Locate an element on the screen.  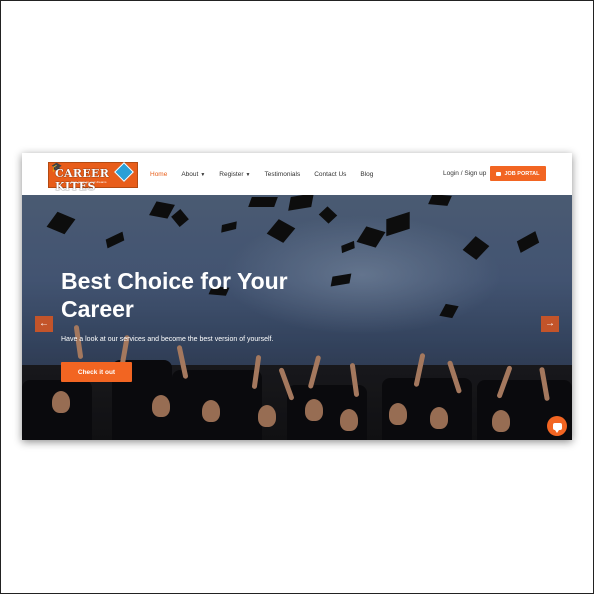
nav-item-label: Blog is located at coordinates (367, 174).